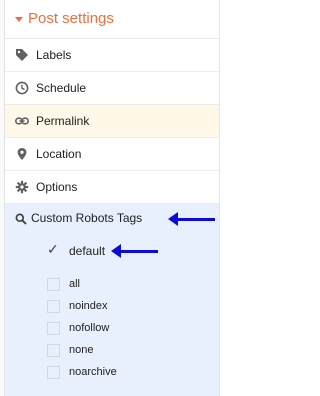 The image size is (320, 396). What do you see at coordinates (112, 55) in the screenshot?
I see `menu-item-labels: Labels` at bounding box center [112, 55].